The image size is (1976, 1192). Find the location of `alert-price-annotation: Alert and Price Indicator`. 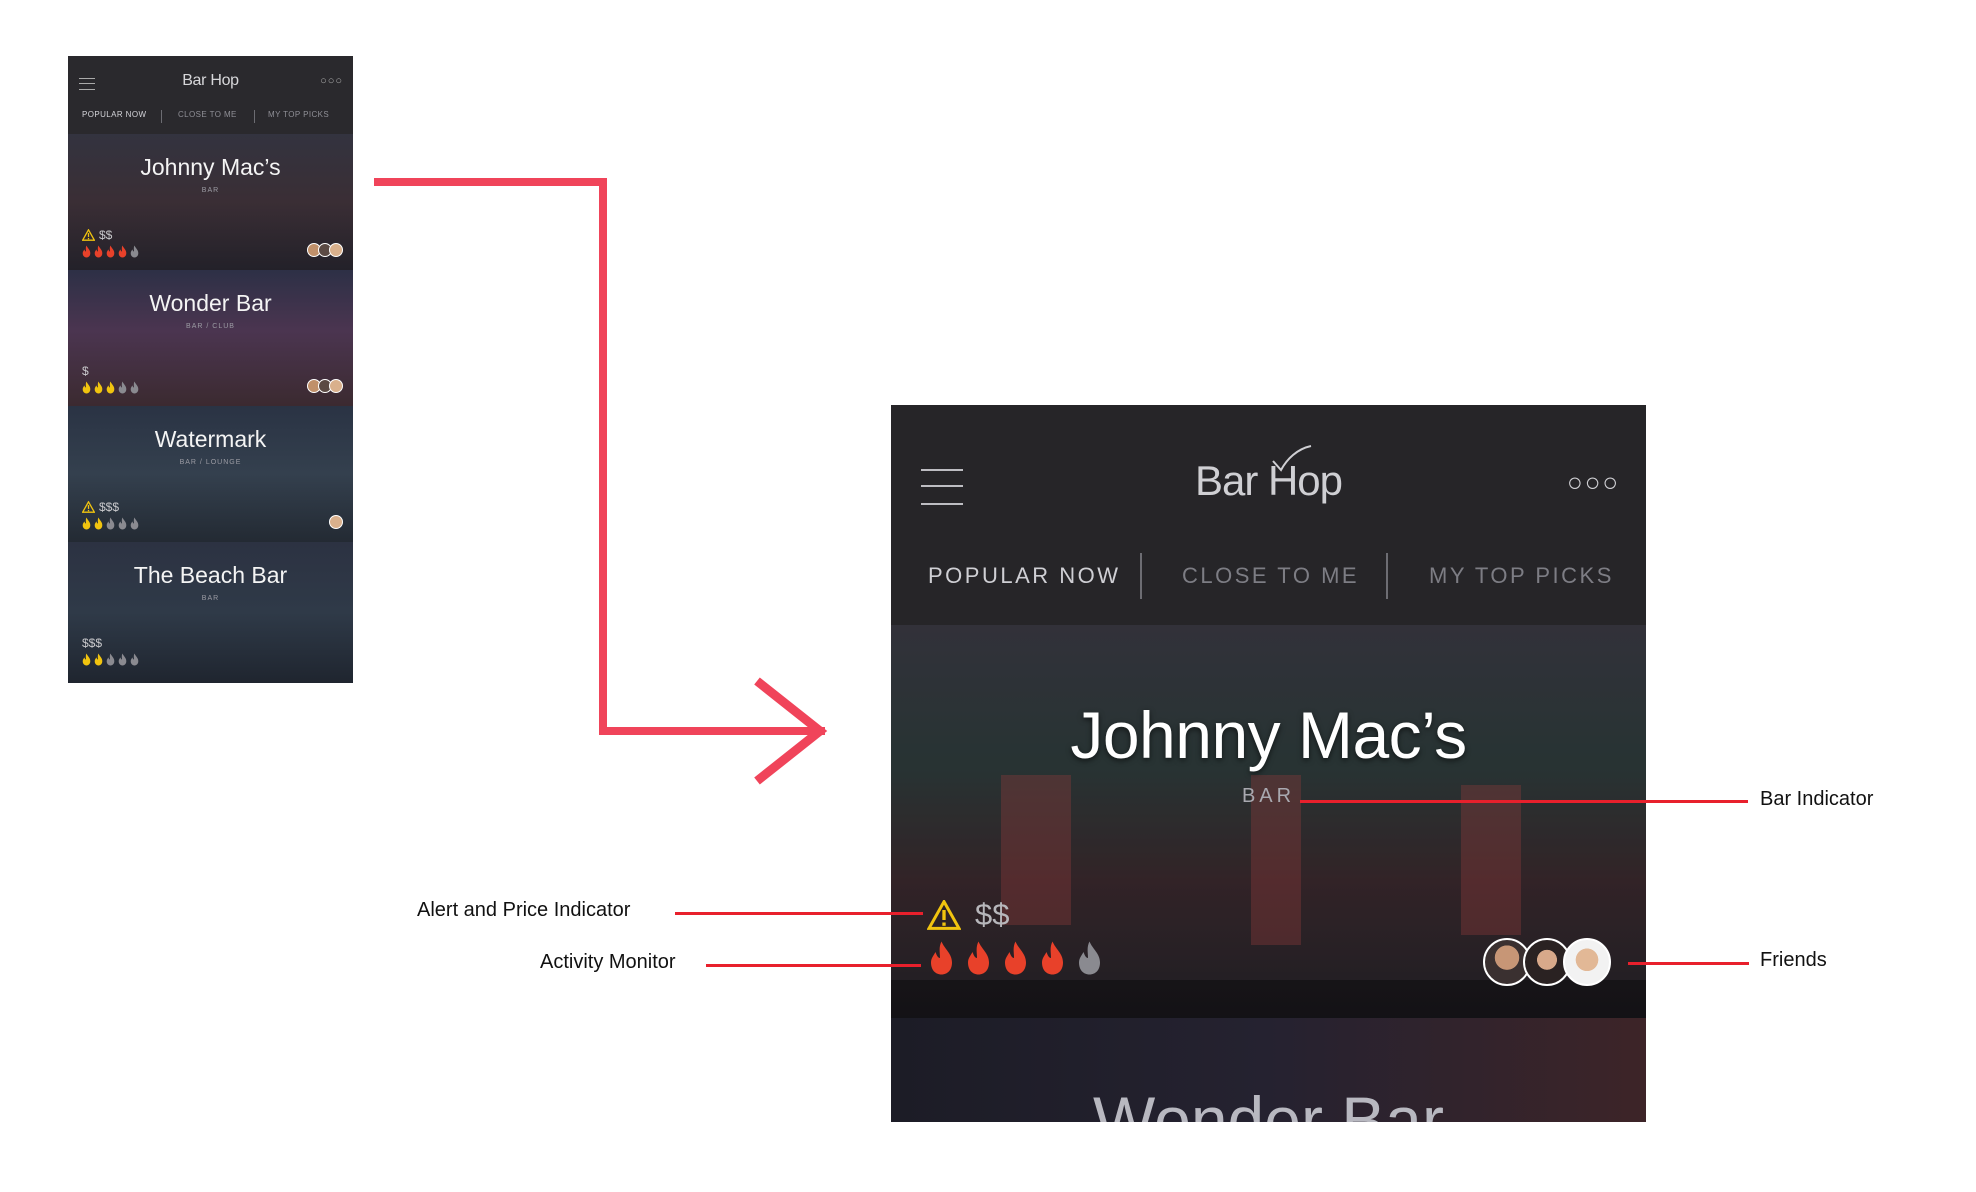

alert-price-annotation: Alert and Price Indicator is located at coordinates (524, 910).